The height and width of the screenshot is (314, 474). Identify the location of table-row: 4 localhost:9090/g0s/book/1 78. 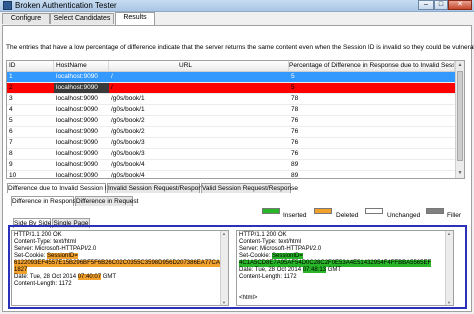
(235, 110).